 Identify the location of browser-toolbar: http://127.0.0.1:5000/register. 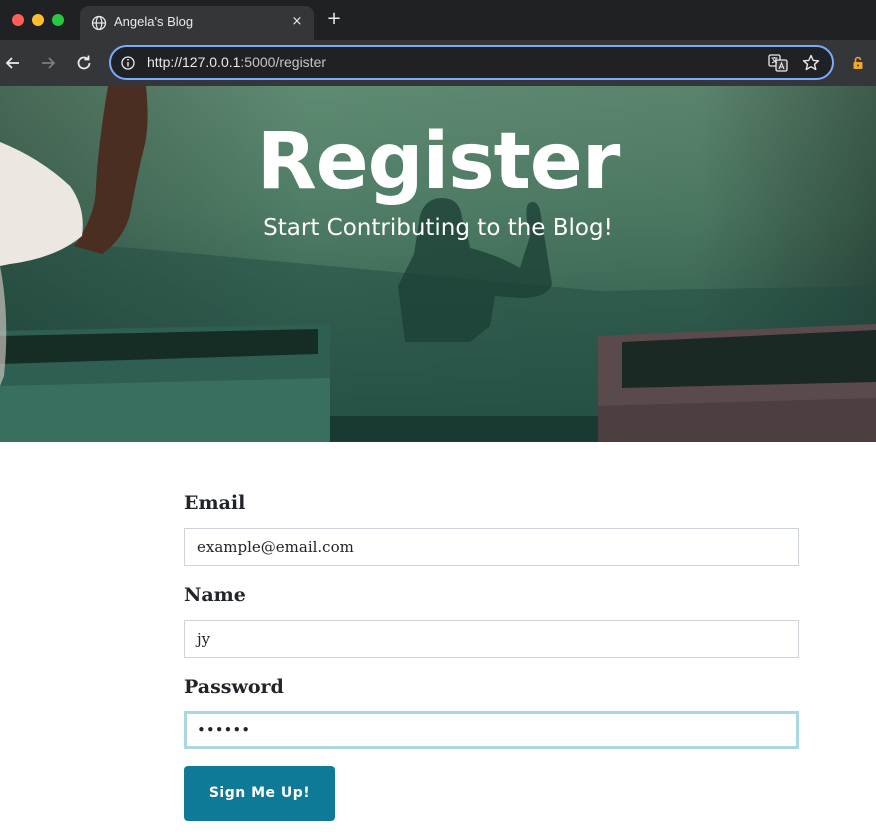
(438, 63).